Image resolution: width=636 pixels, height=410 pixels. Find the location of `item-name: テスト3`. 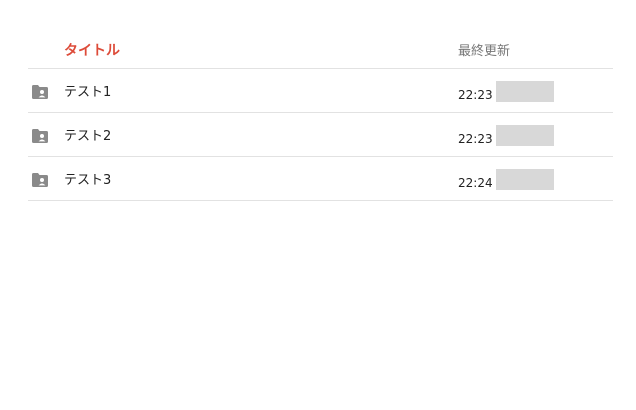

item-name: テスト3 is located at coordinates (87, 178).